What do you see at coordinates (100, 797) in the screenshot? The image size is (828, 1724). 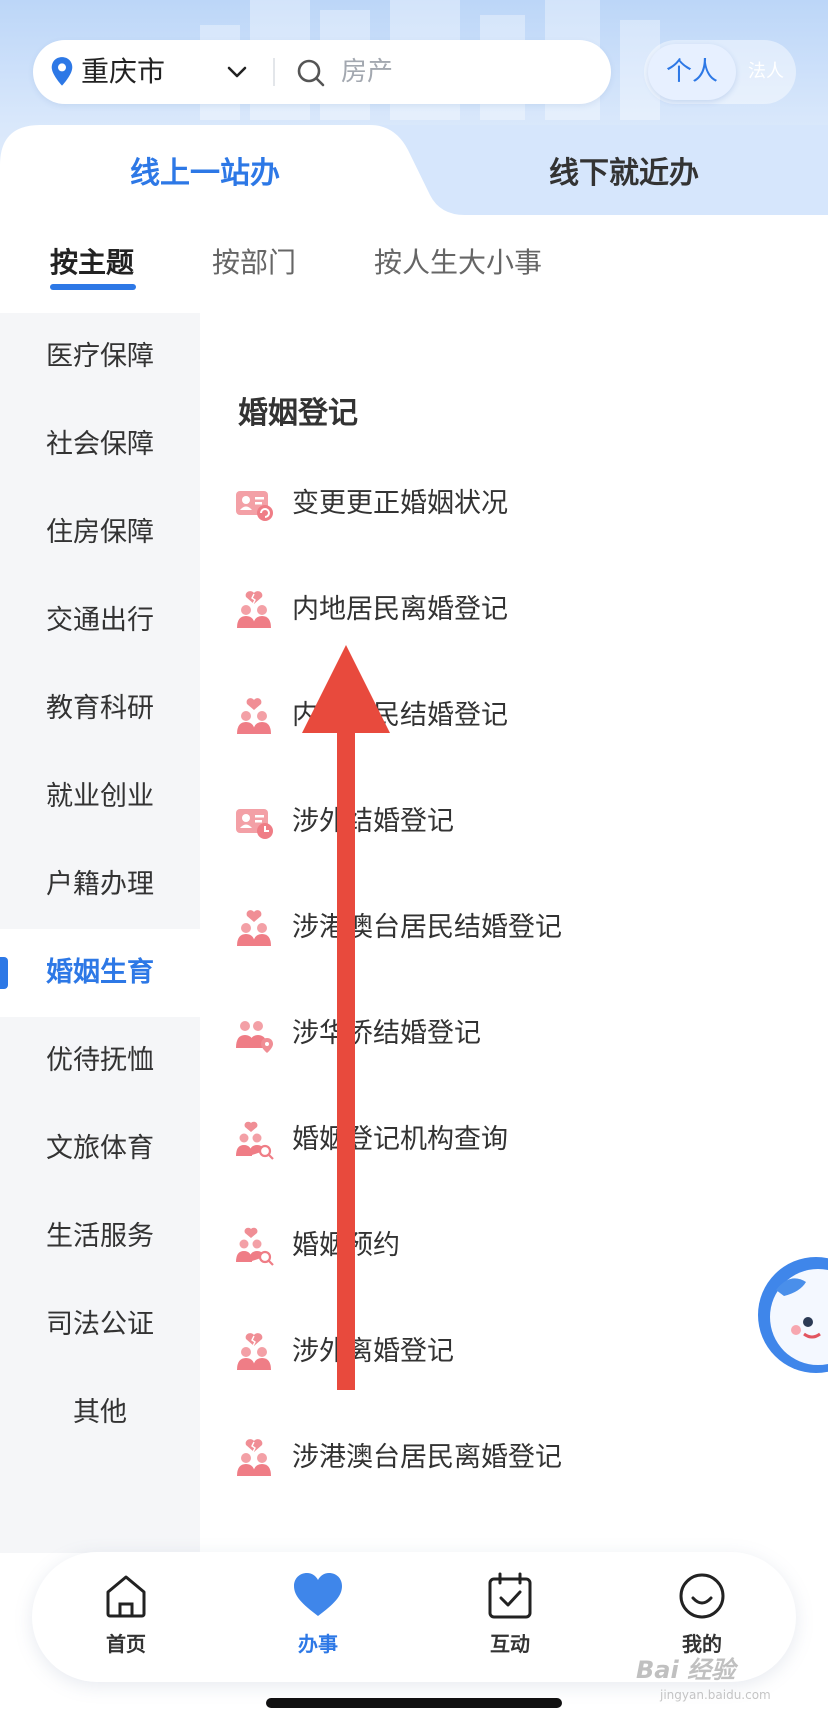 I see `sidebar-item-employment: 就业创业` at bounding box center [100, 797].